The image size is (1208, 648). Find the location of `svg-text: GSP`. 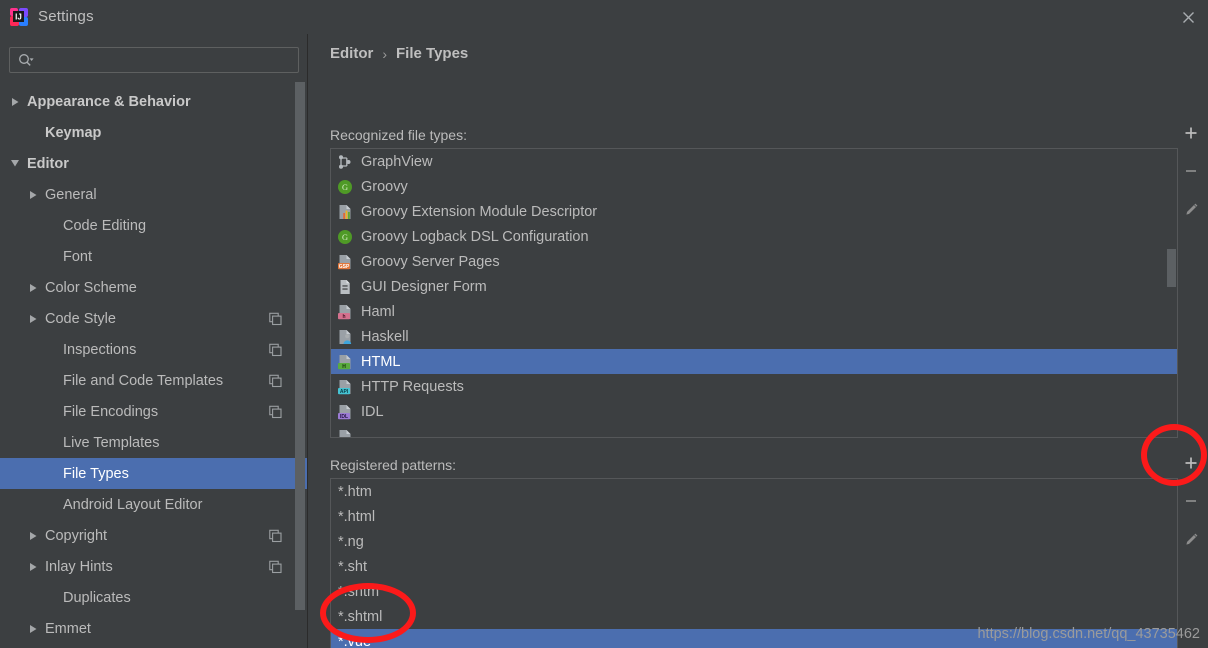

svg-text: GSP is located at coordinates (344, 267).